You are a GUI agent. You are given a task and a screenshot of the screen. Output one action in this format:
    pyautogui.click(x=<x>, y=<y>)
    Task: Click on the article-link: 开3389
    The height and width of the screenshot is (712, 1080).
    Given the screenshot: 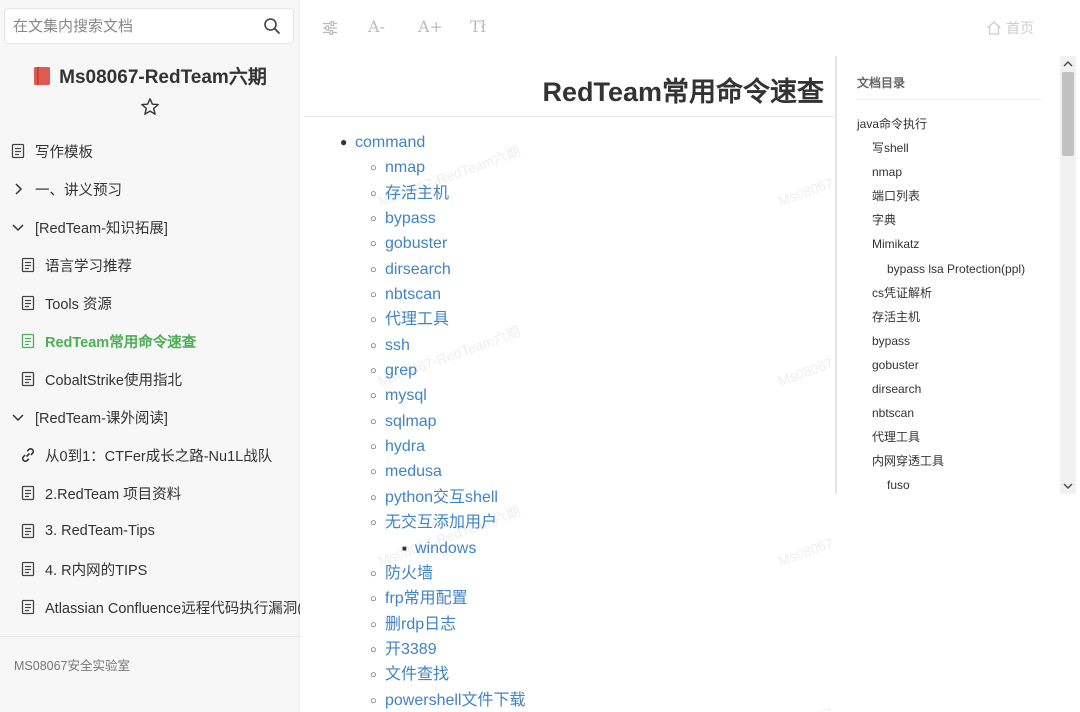 What is the action you would take?
    pyautogui.click(x=411, y=649)
    